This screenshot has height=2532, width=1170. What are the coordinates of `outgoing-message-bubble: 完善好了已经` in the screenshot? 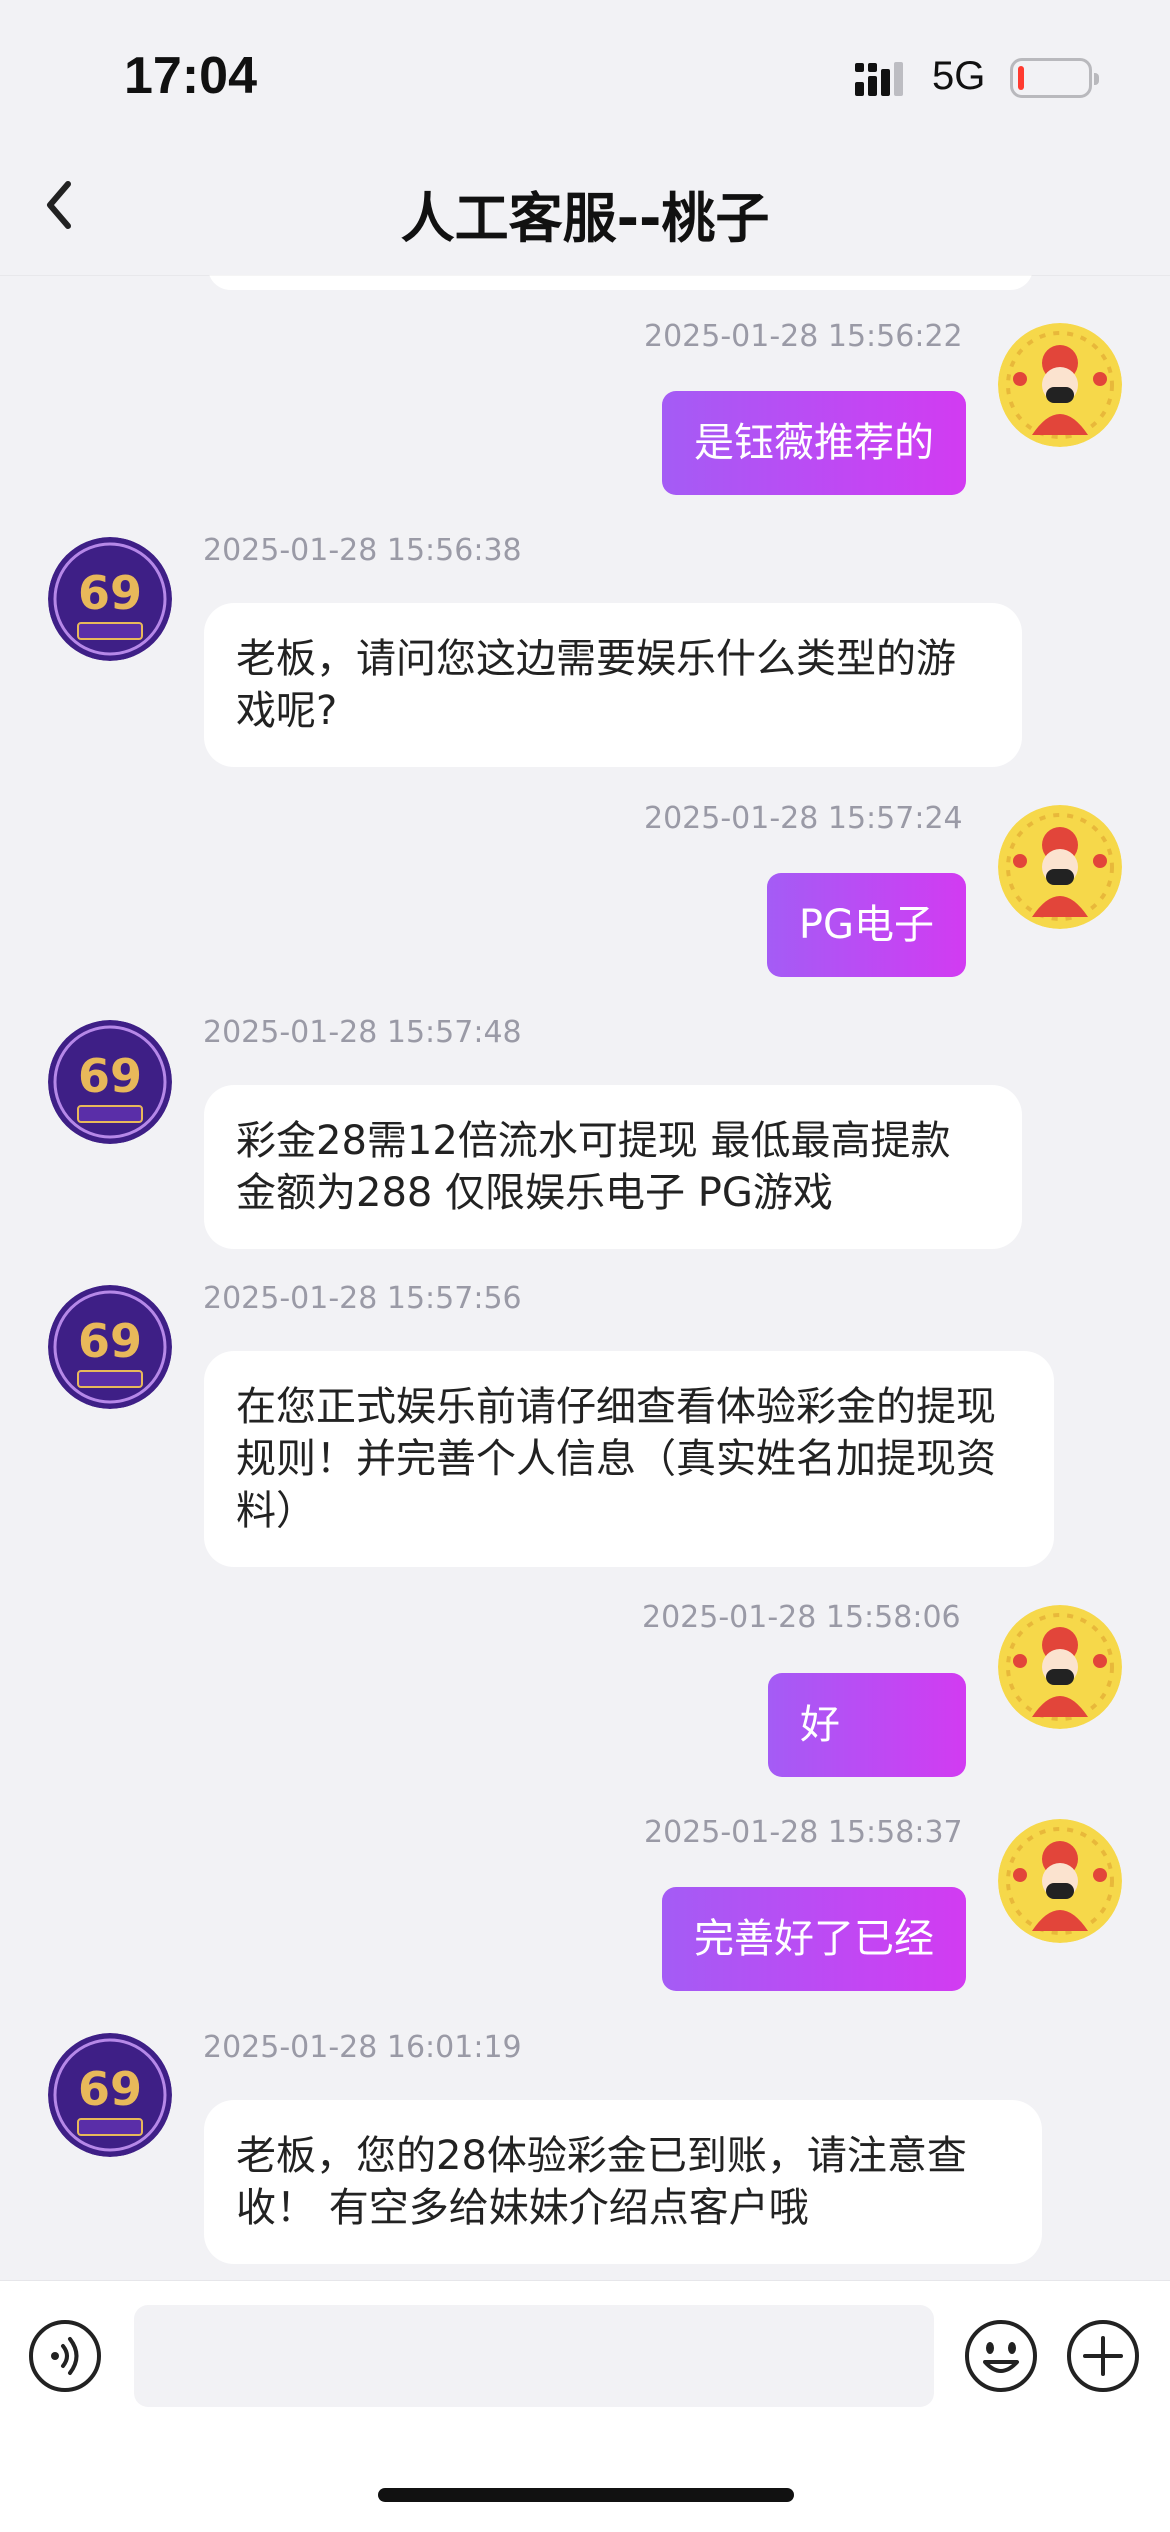 It's located at (814, 1939).